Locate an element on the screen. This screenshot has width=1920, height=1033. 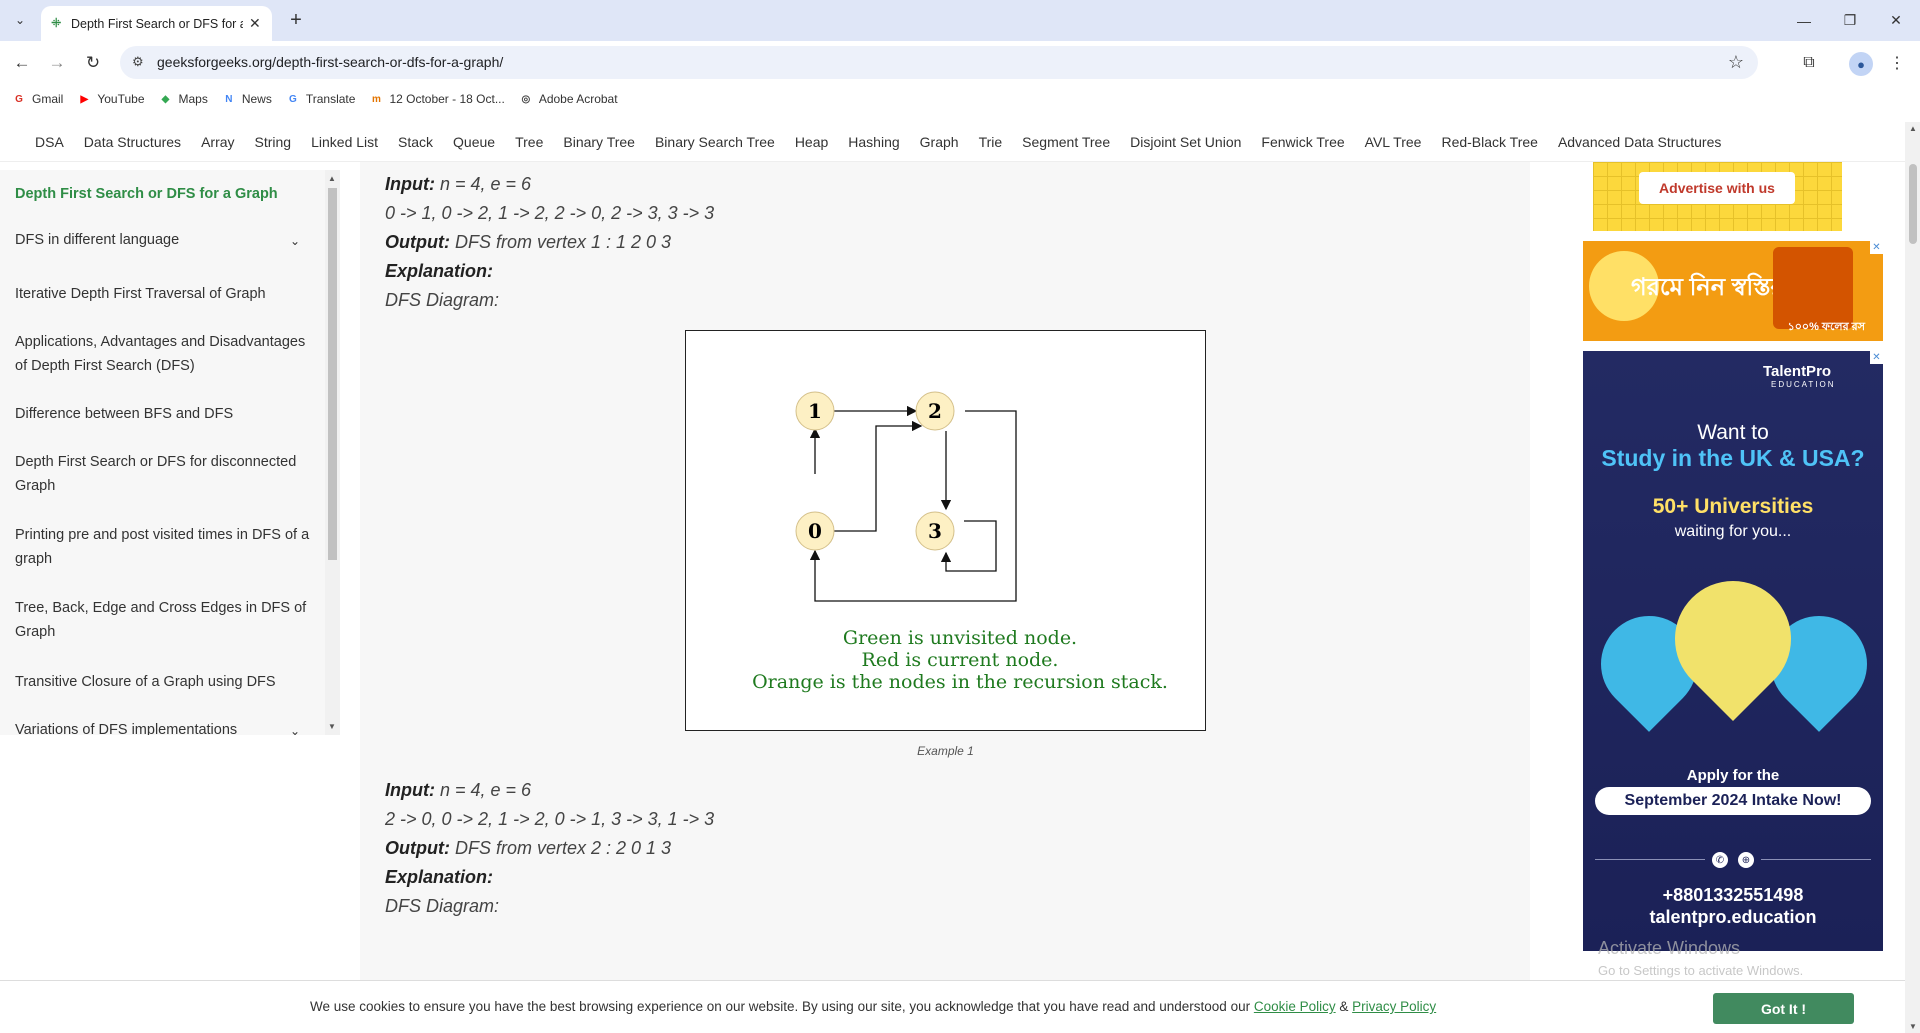
nav-item-avl-tree: AVL Tree is located at coordinates (1393, 142).